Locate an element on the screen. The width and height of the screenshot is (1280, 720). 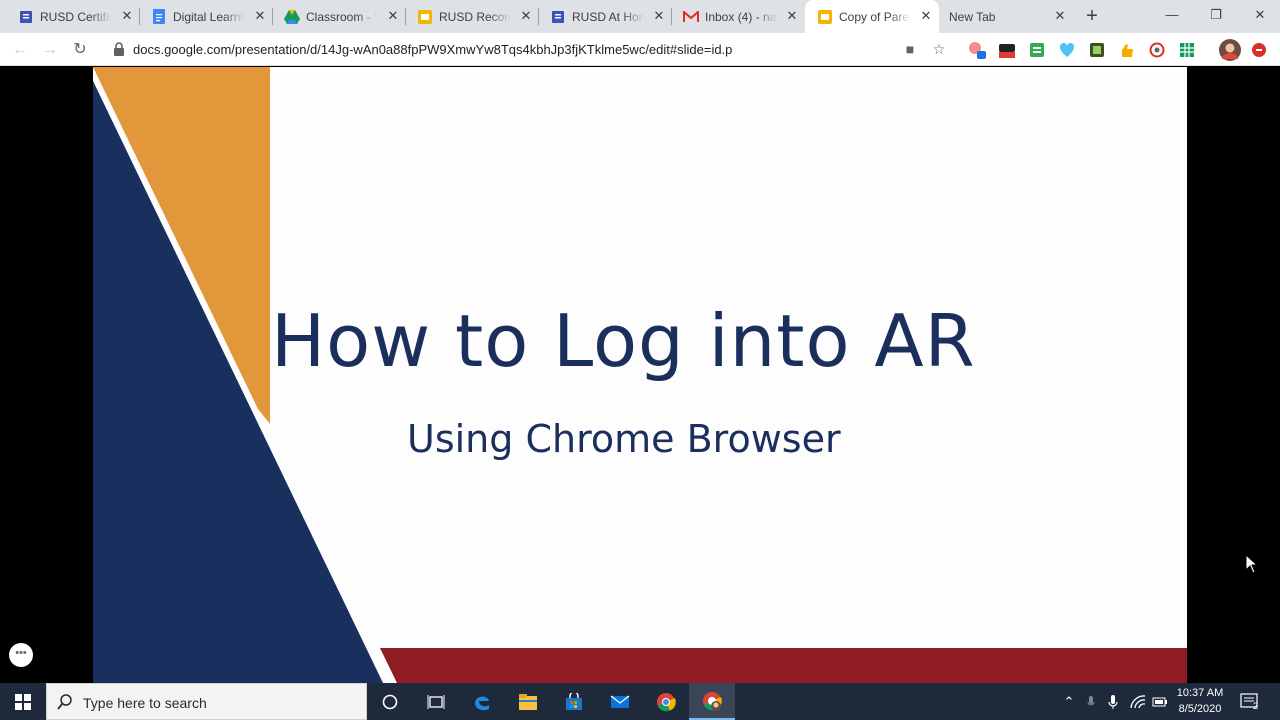
folder-icon is located at coordinates (528, 701).